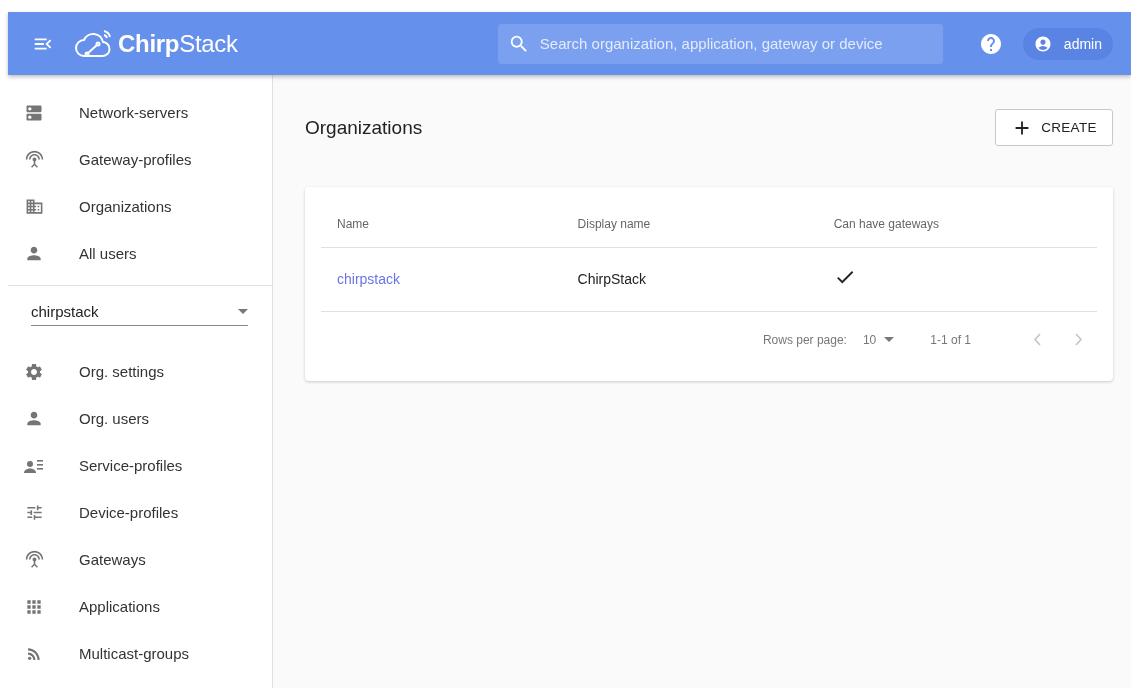  What do you see at coordinates (34, 206) in the screenshot?
I see `building-icon` at bounding box center [34, 206].